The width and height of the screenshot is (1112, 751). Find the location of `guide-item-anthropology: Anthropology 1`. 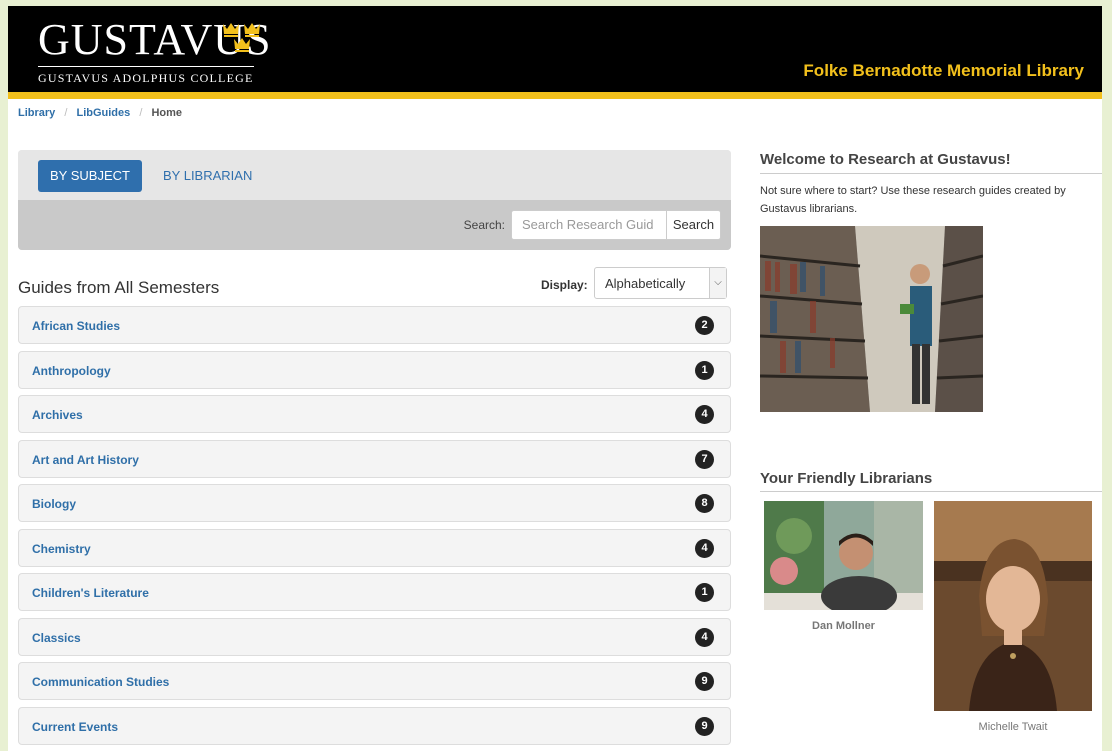

guide-item-anthropology: Anthropology 1 is located at coordinates (374, 369).